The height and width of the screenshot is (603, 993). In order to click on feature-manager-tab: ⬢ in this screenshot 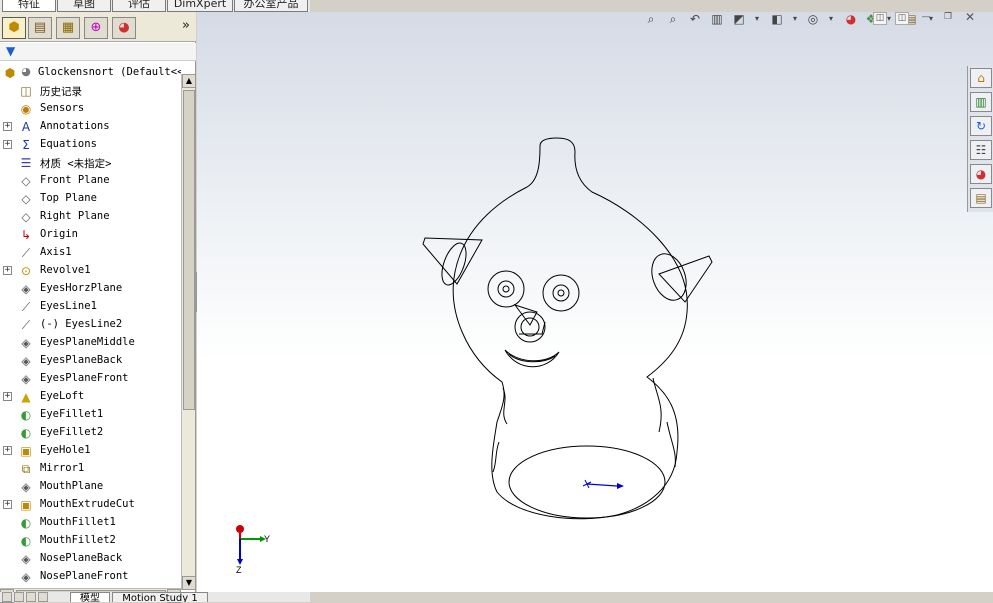, I will do `click(14, 28)`.